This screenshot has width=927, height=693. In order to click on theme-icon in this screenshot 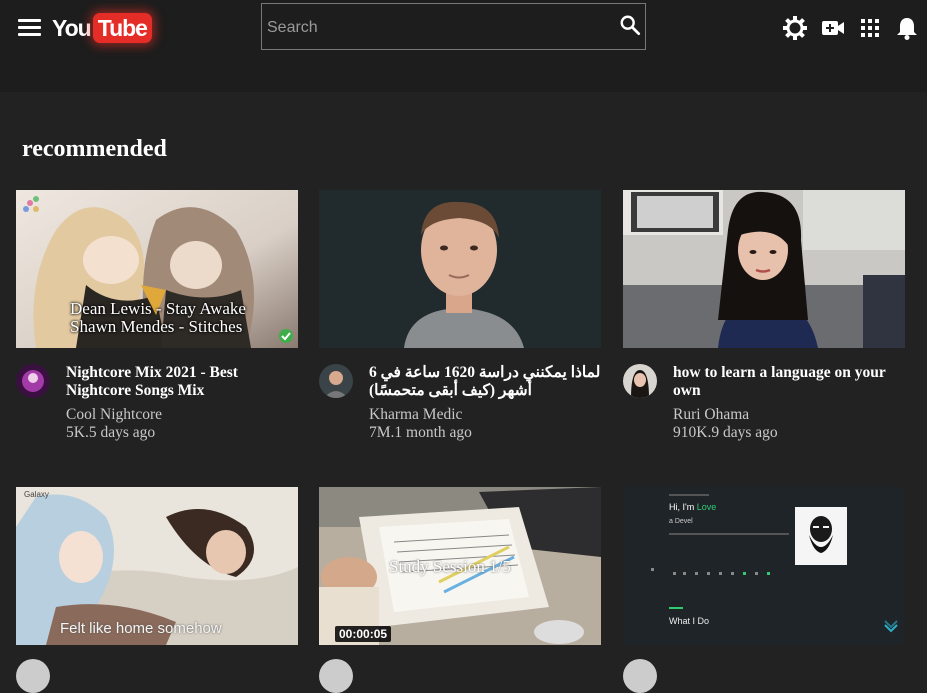, I will do `click(795, 28)`.